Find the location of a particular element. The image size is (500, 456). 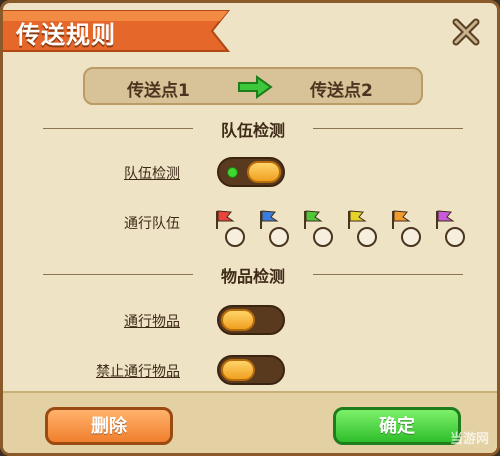

route-to-label: 传送点2 is located at coordinates (341, 91).